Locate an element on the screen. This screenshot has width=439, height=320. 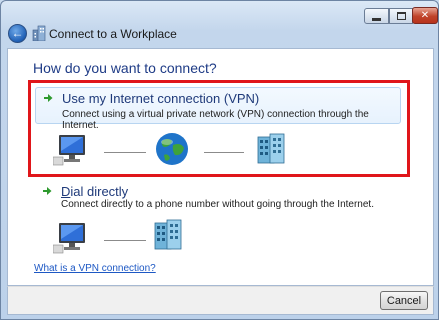
workplace-building-icon is located at coordinates (39, 33).